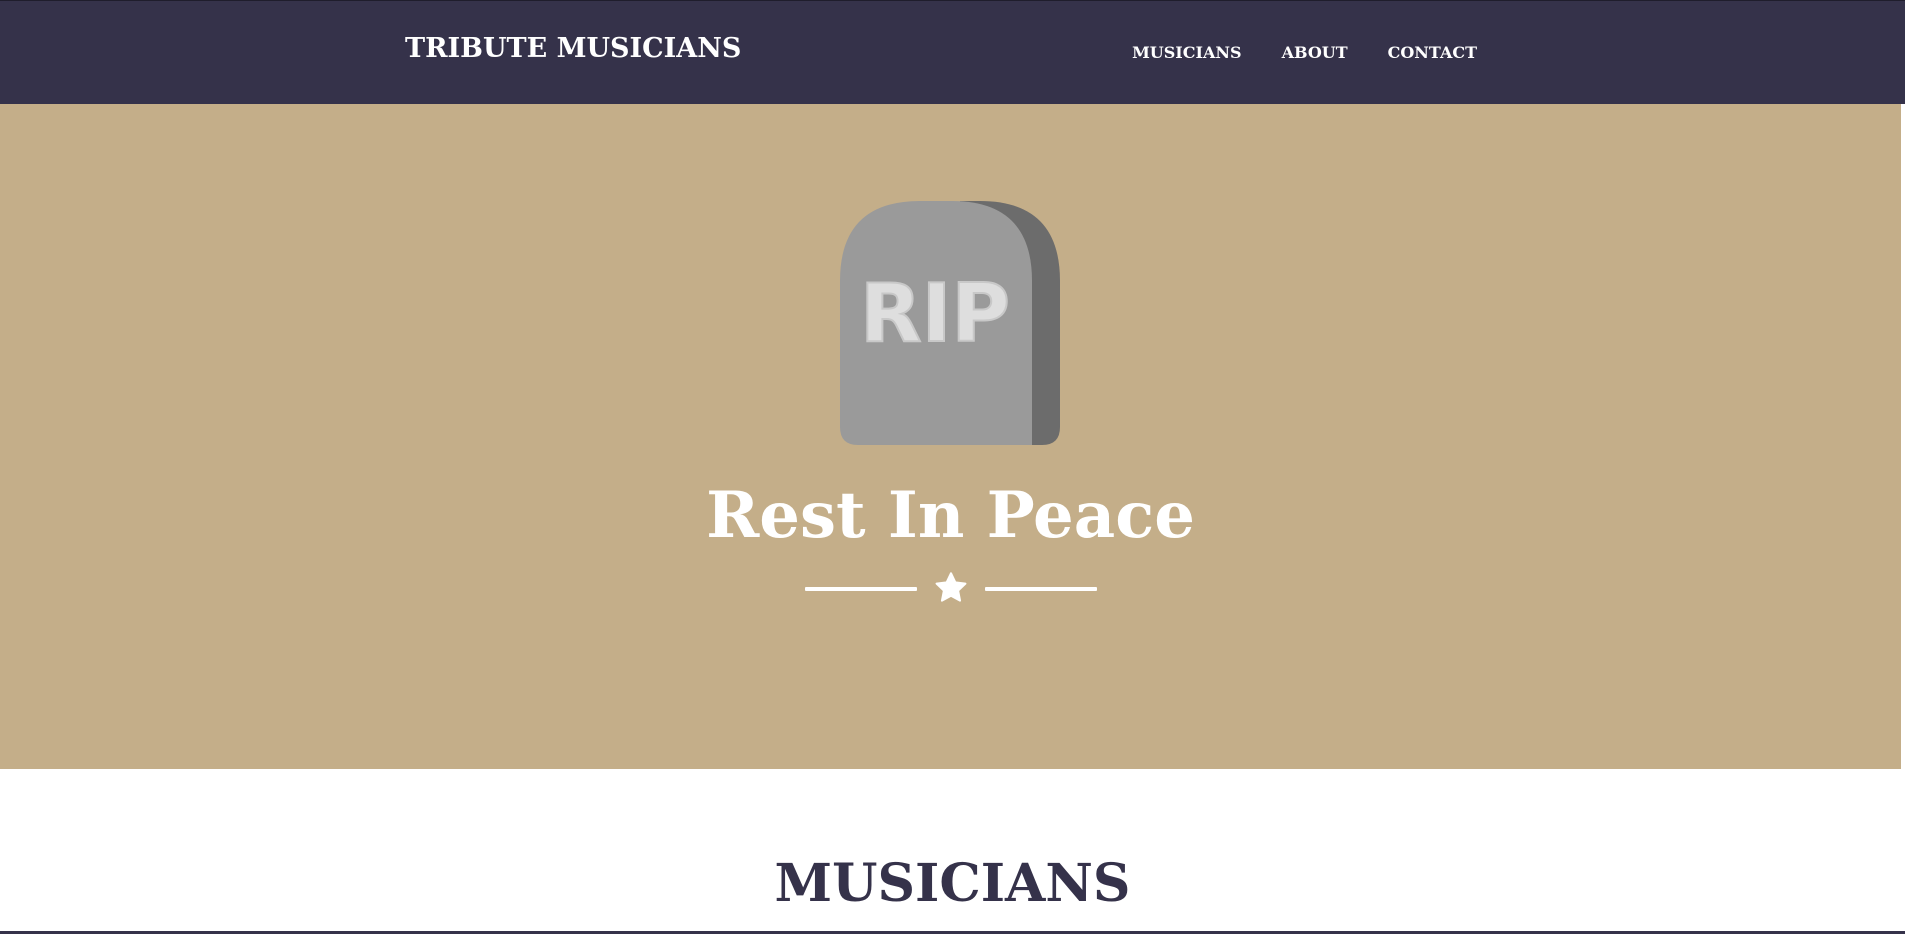  I want to click on nav-link-musicians: MUSICIANS, so click(1187, 53).